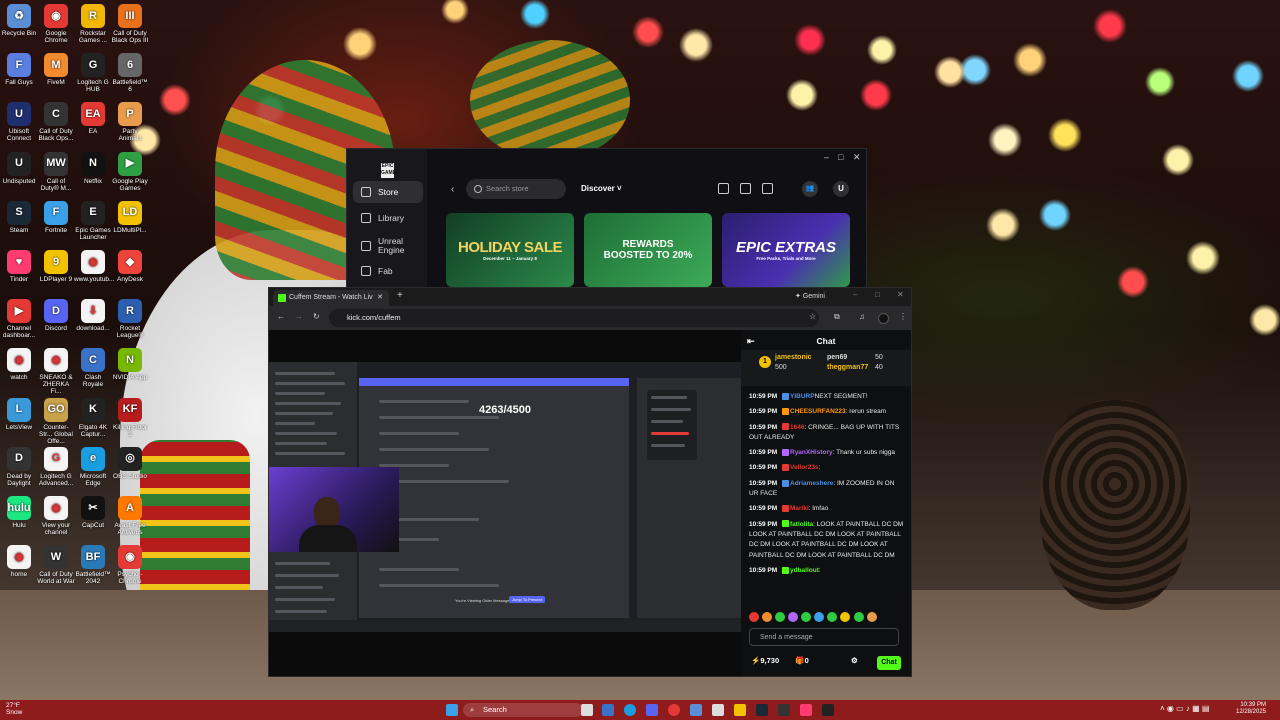  Describe the element at coordinates (56, 315) in the screenshot. I see `desktop-icon: D Discord` at that location.